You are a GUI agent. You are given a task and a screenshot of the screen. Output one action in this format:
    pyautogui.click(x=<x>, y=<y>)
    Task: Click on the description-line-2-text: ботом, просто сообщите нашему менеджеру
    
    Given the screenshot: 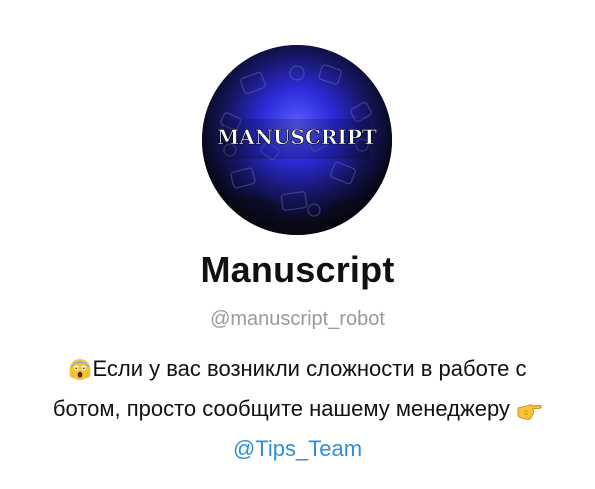 What is the action you would take?
    pyautogui.click(x=281, y=408)
    